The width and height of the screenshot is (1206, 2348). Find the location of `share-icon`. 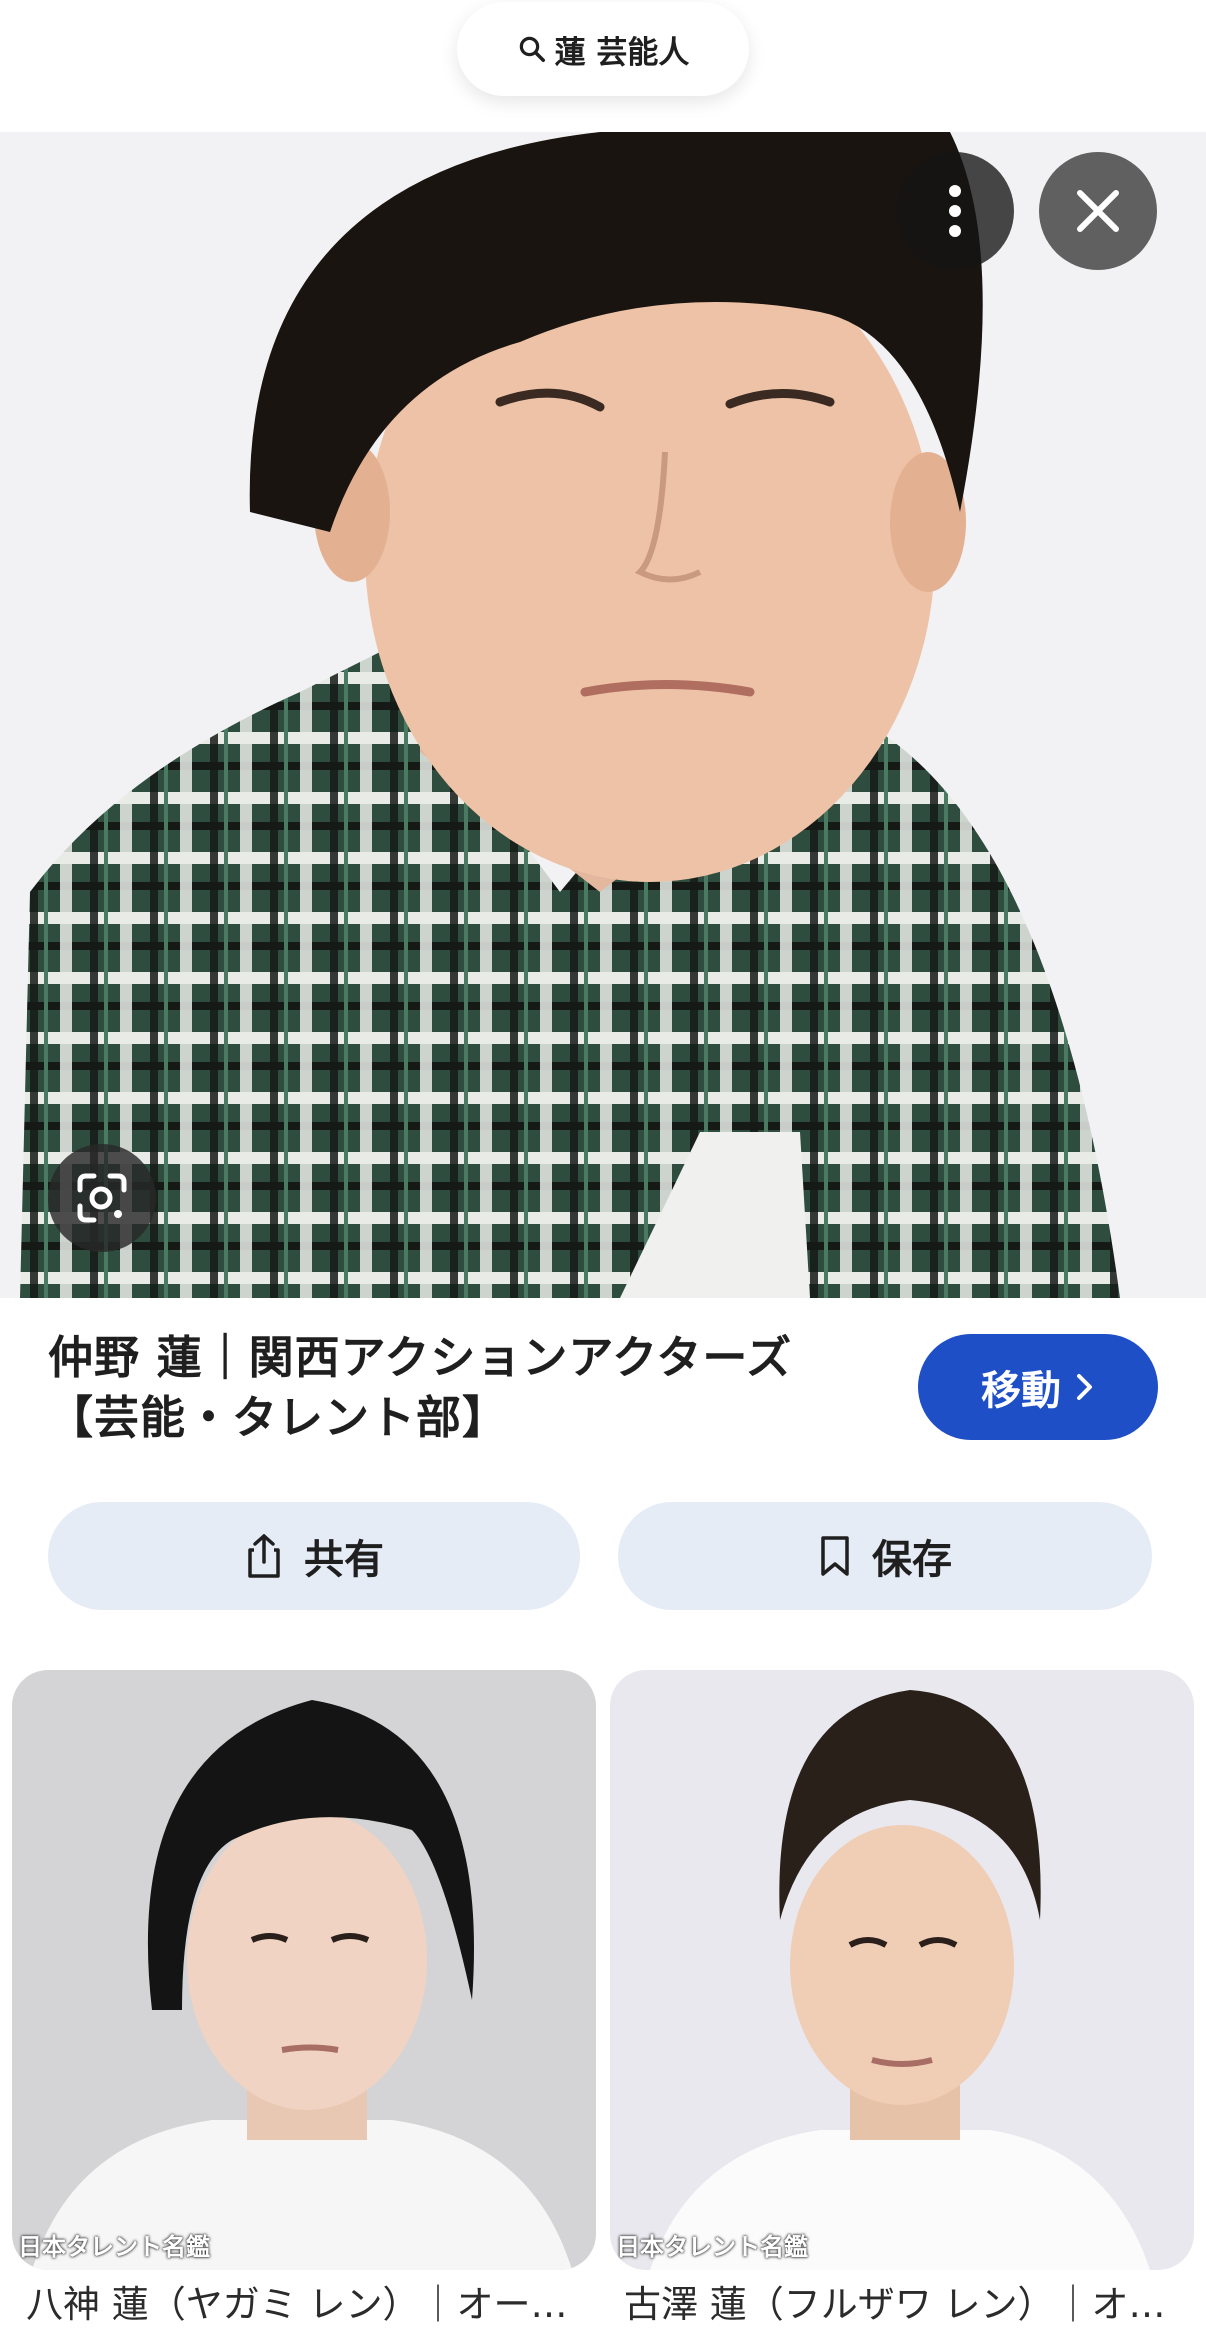

share-icon is located at coordinates (264, 1556).